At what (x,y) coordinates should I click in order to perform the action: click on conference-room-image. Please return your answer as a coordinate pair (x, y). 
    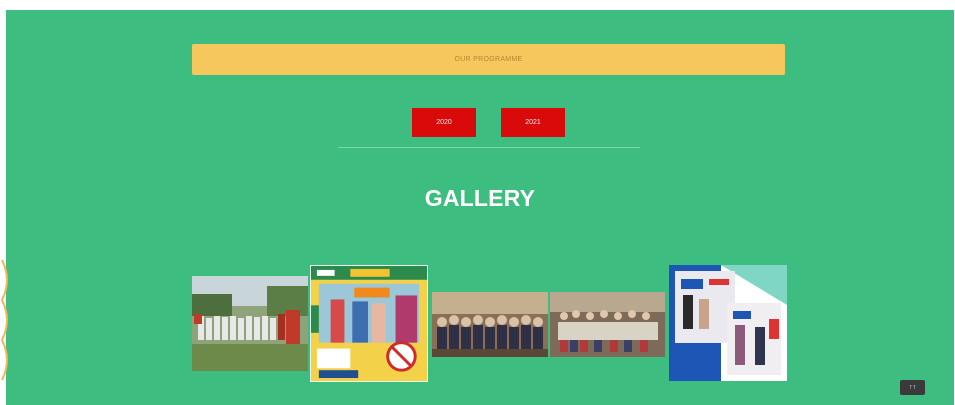
    Looking at the image, I should click on (607, 324).